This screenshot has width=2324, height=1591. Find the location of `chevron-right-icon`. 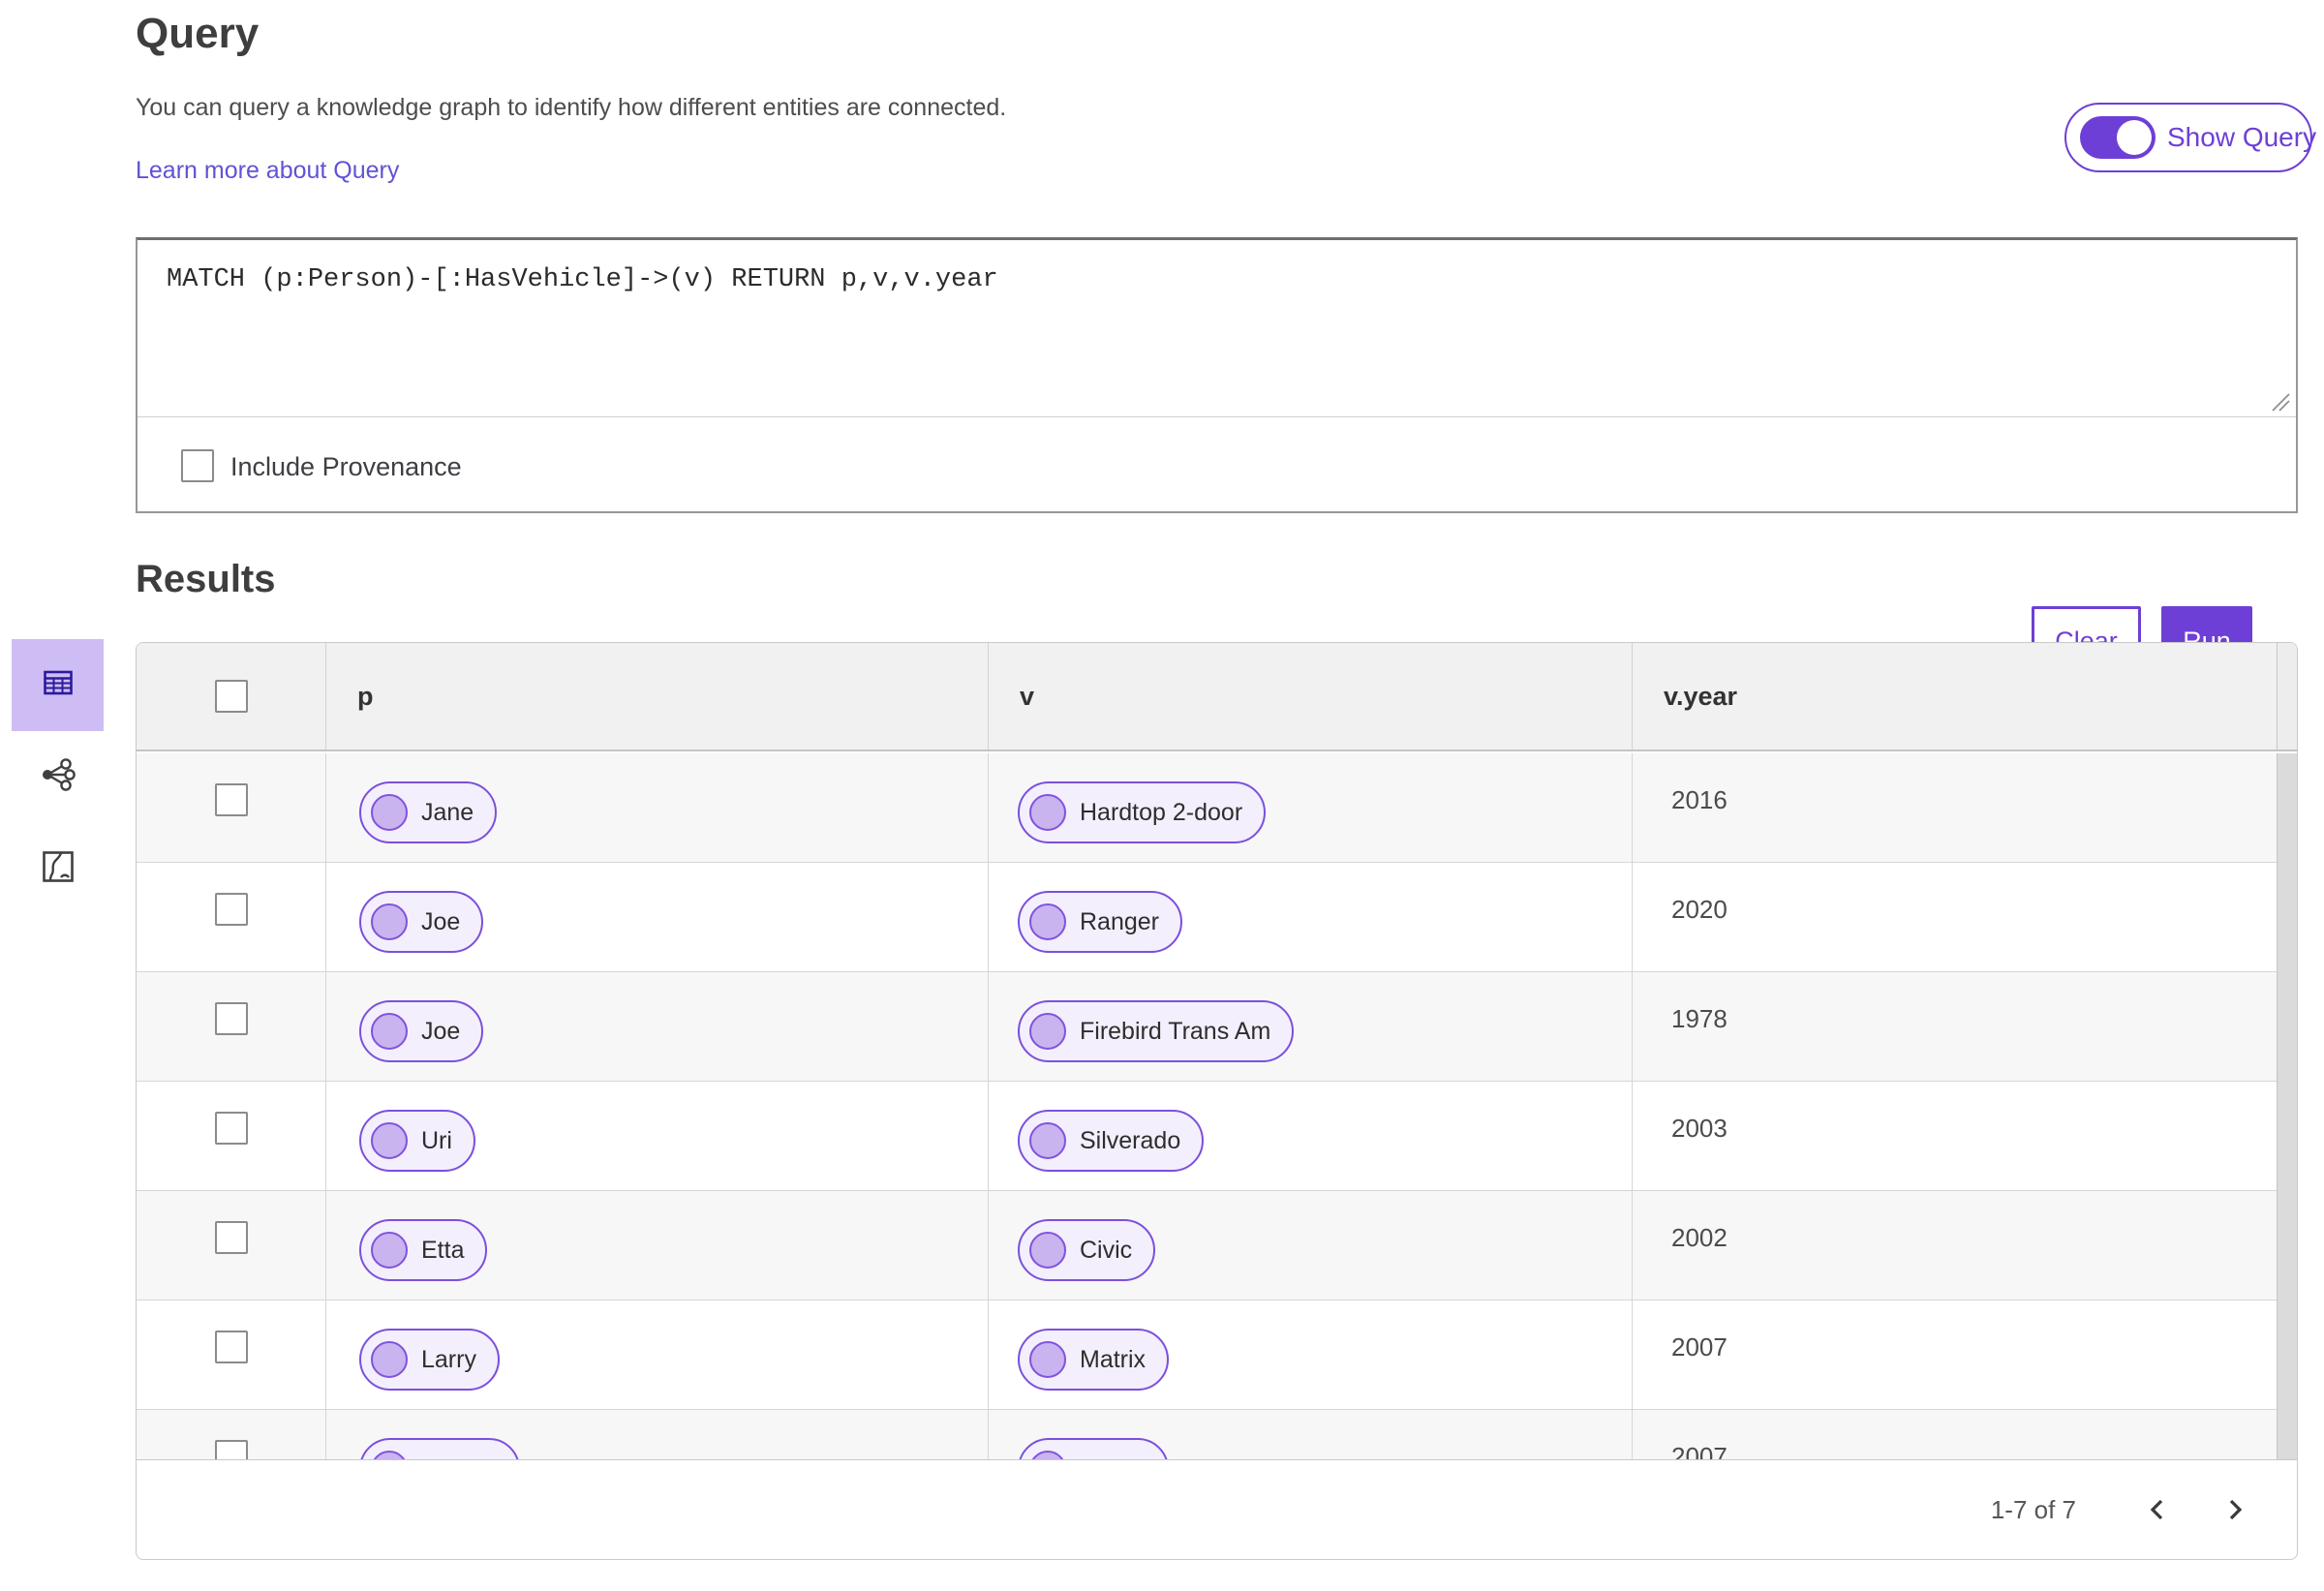

chevron-right-icon is located at coordinates (2235, 1509).